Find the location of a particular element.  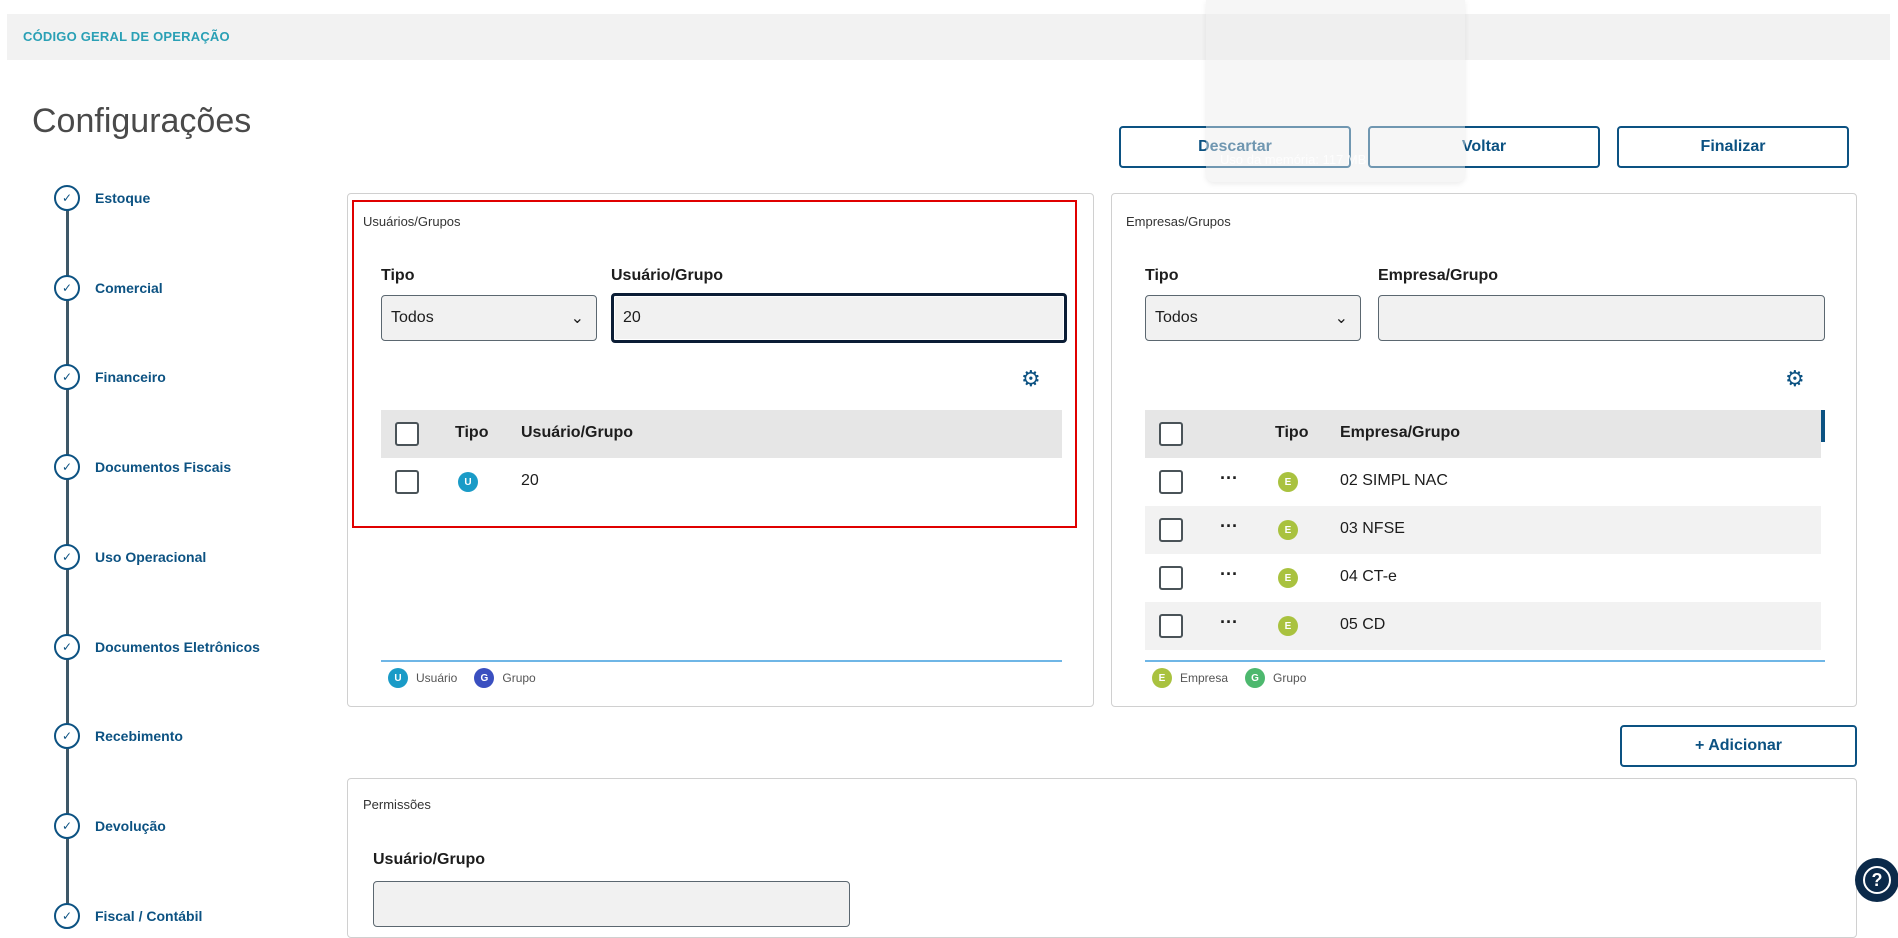

header-title: CÓDIGO GERAL DE OPERAÇÃO is located at coordinates (126, 36).